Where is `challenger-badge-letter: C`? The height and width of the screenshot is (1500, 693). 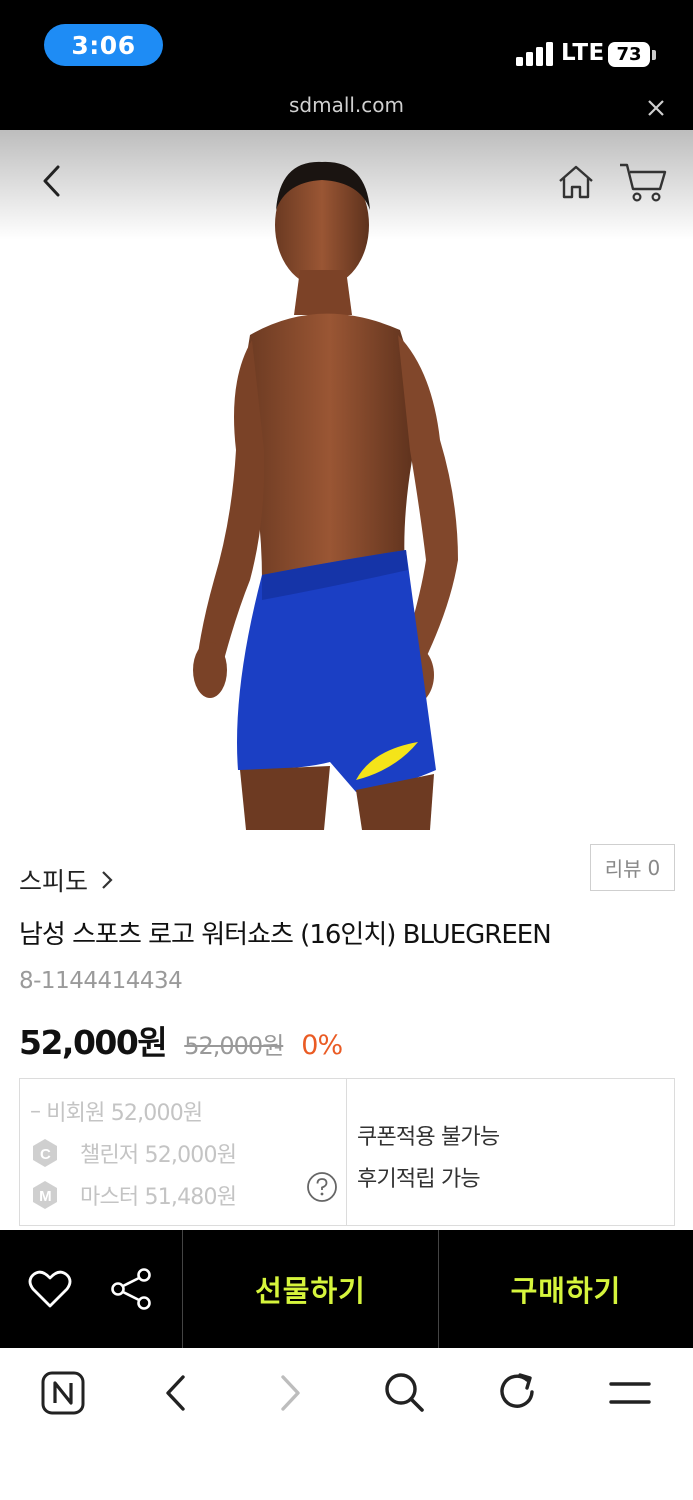
challenger-badge-letter: C is located at coordinates (45, 1154).